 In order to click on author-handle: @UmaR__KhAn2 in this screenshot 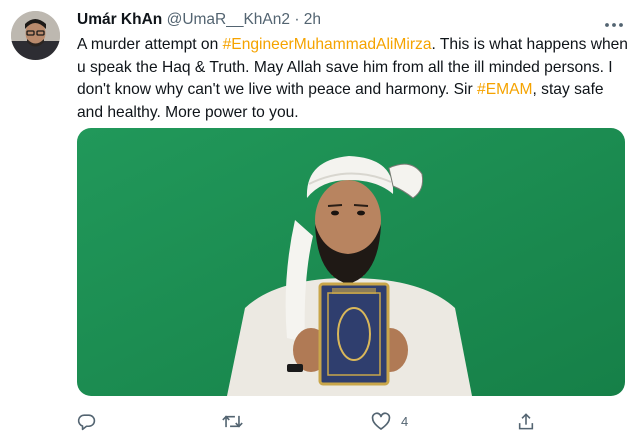, I will do `click(228, 19)`.